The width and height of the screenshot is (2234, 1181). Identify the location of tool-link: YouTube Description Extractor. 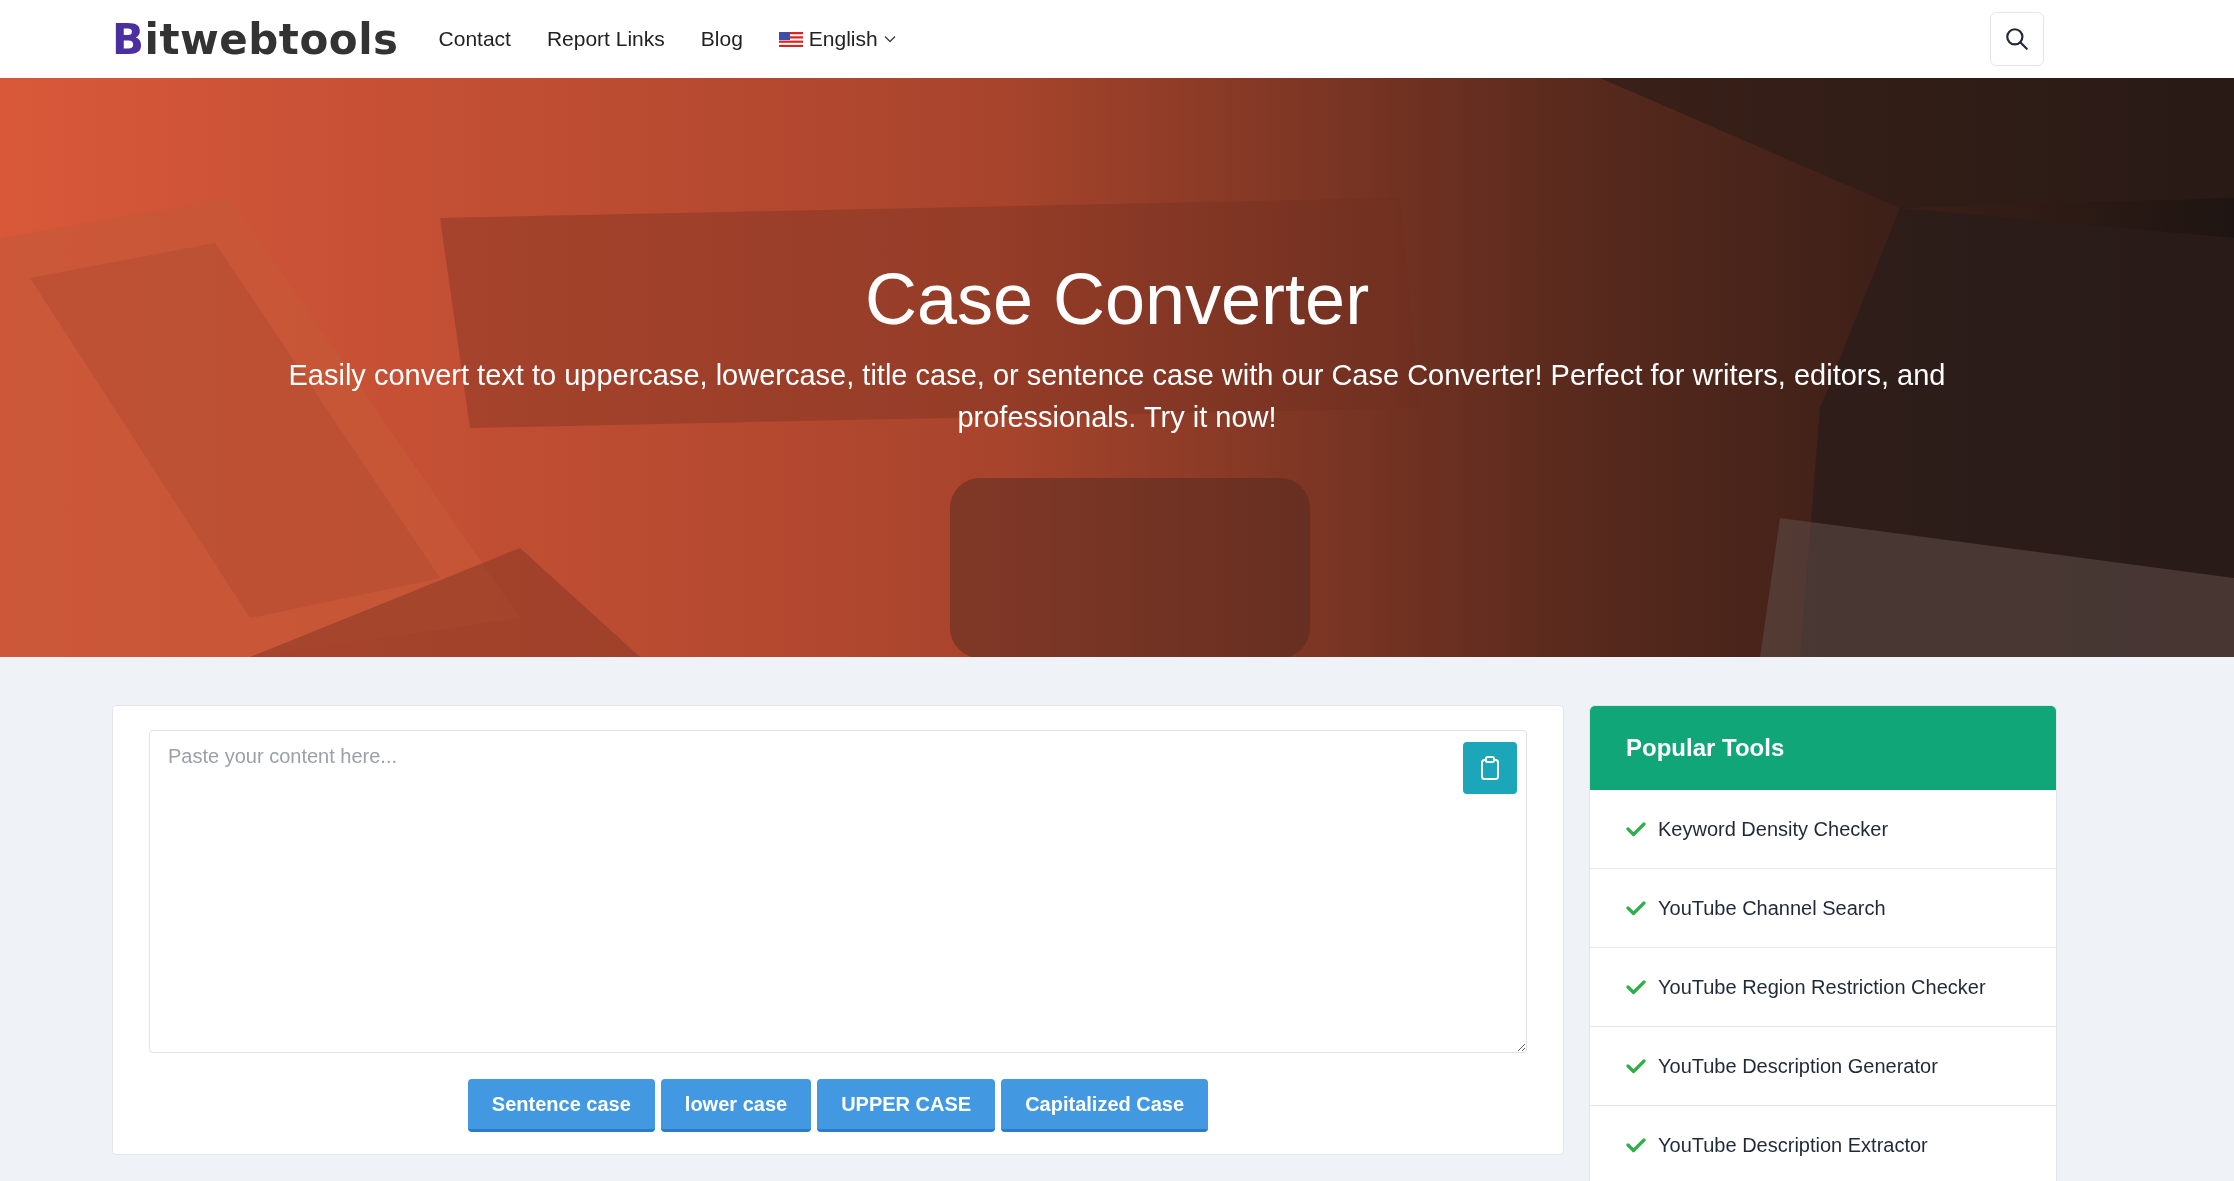
(1823, 1143).